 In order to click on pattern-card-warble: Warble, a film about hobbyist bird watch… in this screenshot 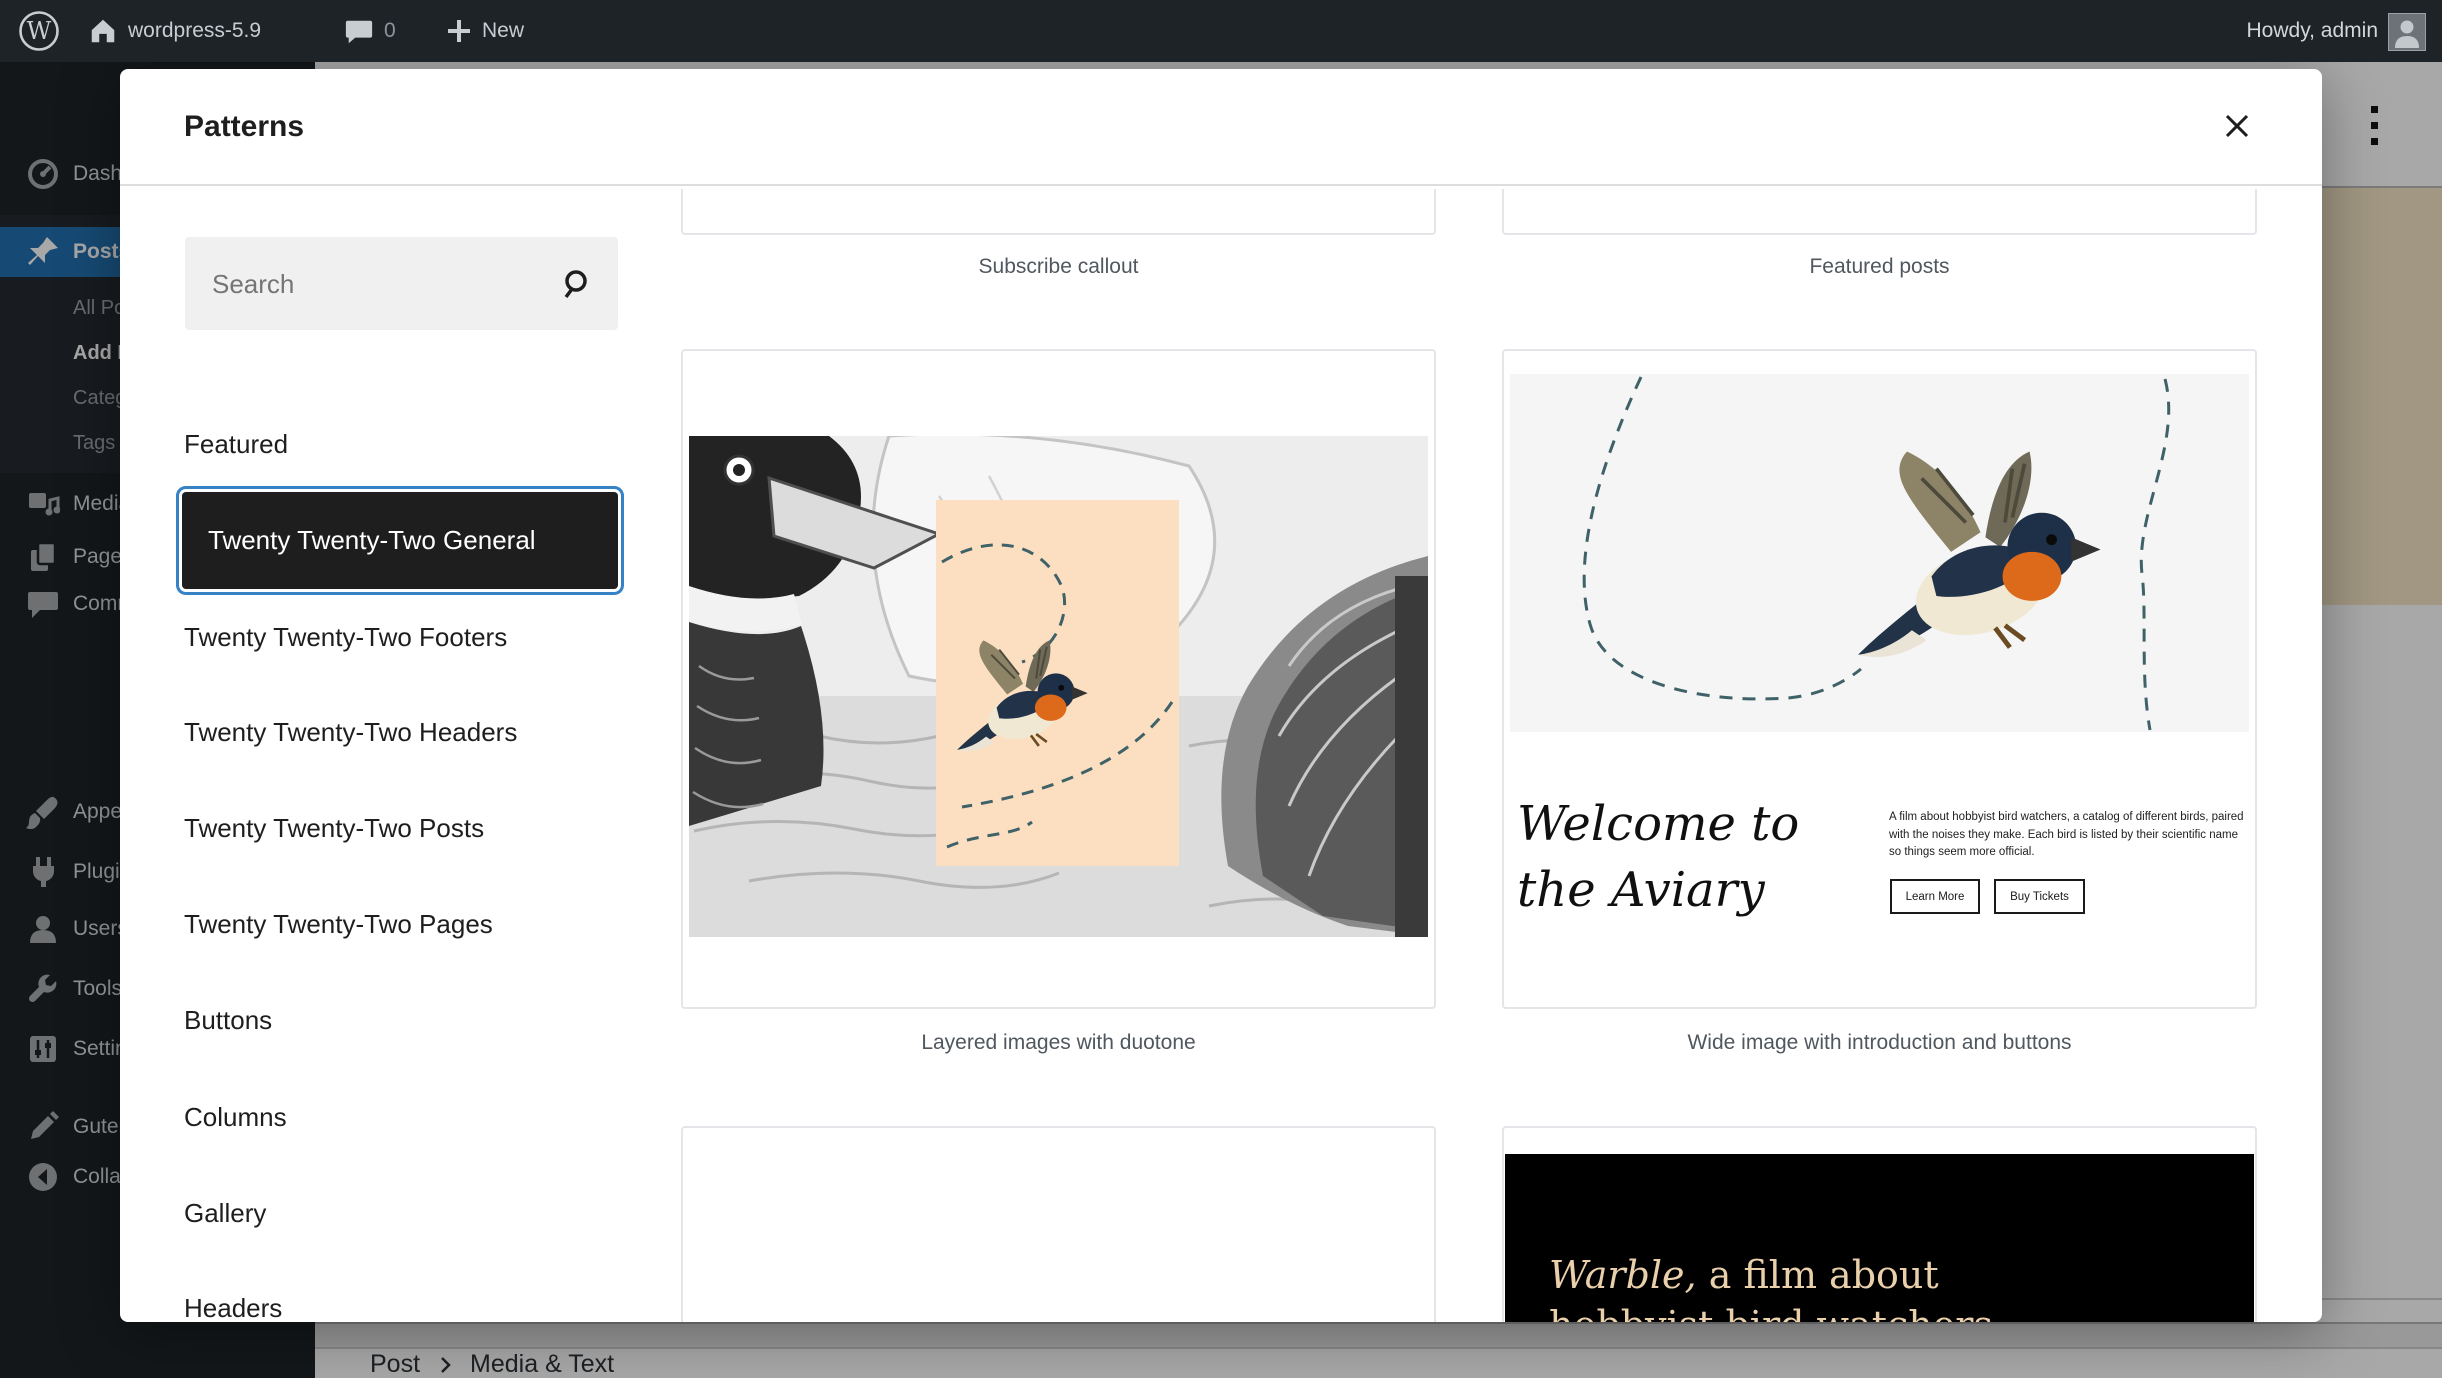, I will do `click(1879, 1224)`.